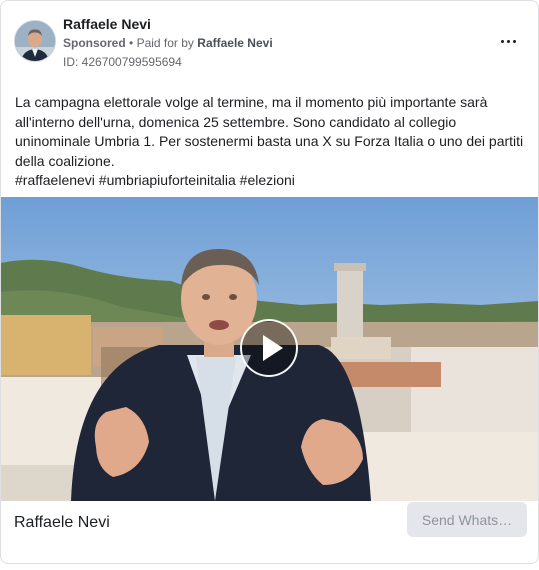  I want to click on avatar-image, so click(35, 41).